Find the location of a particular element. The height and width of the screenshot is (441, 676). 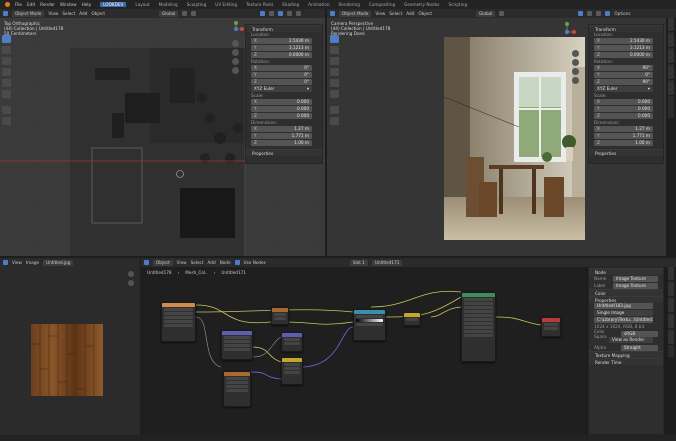

location-z-field: Z 0.0000 m is located at coordinates (281, 55).